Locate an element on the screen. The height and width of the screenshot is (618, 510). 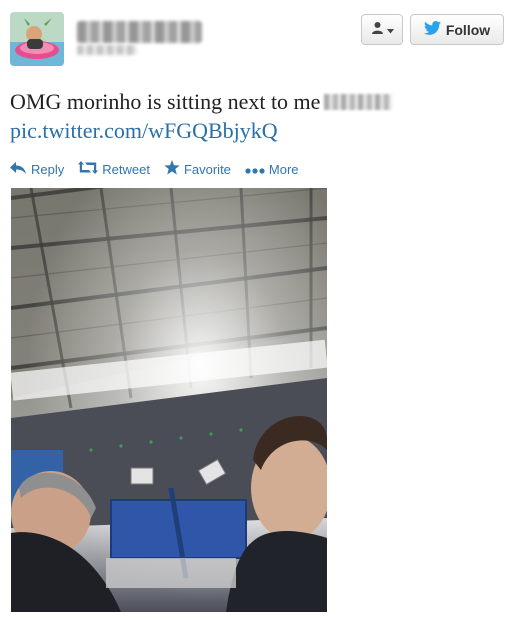
reply-label: Reply is located at coordinates (48, 169).